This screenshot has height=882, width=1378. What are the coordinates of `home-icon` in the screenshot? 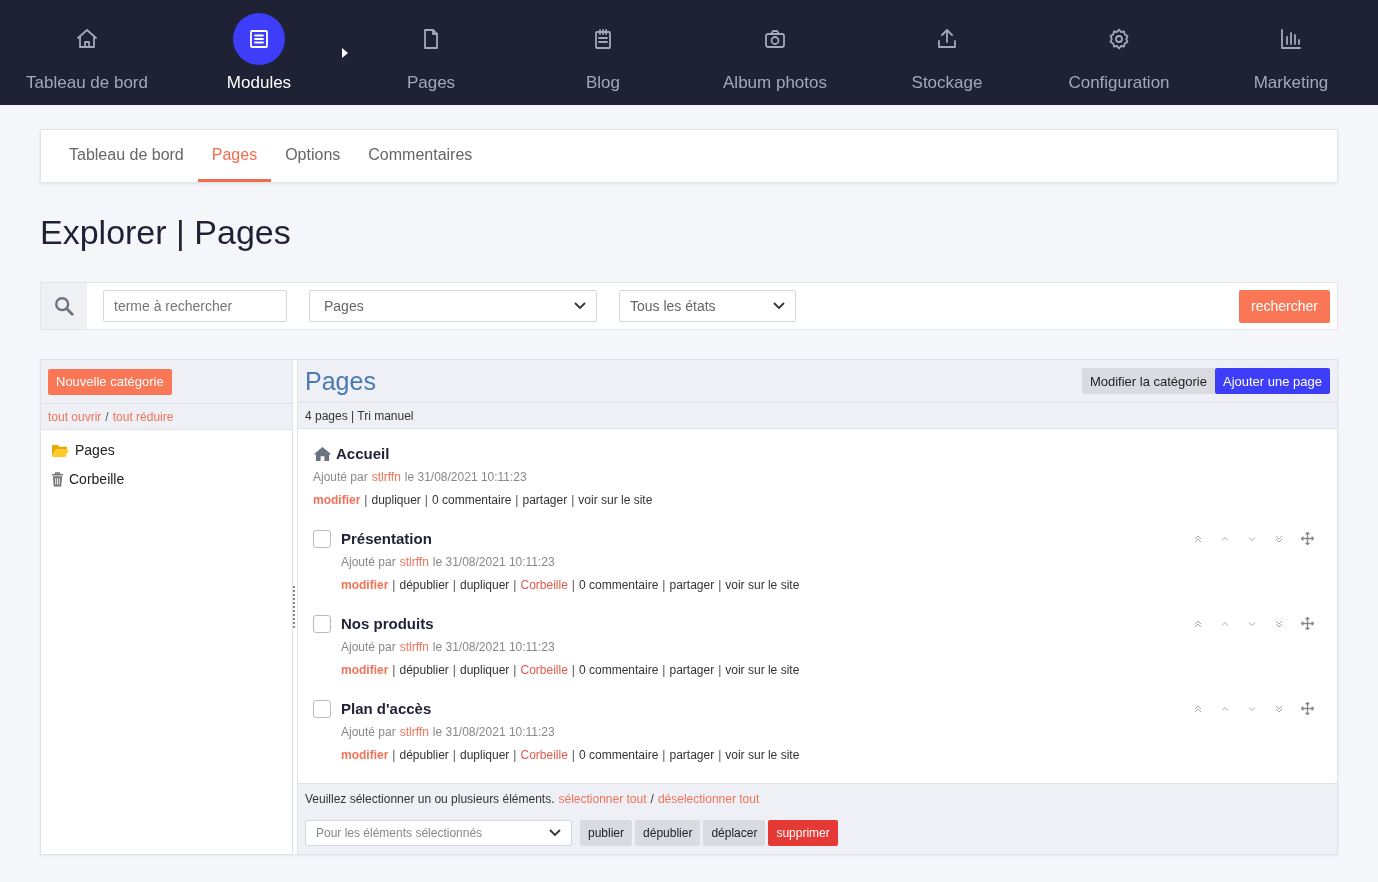 It's located at (87, 38).